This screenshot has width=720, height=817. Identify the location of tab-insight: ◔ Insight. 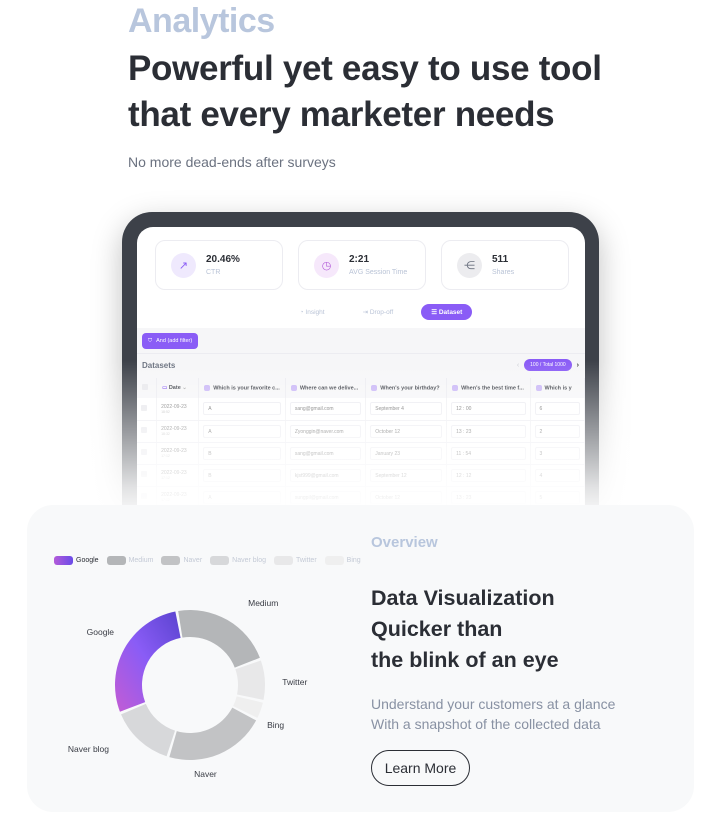
(312, 312).